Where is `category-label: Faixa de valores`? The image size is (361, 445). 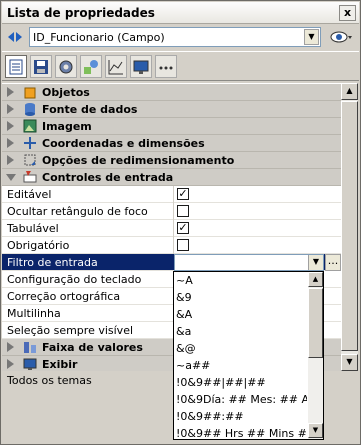 category-label: Faixa de valores is located at coordinates (92, 347).